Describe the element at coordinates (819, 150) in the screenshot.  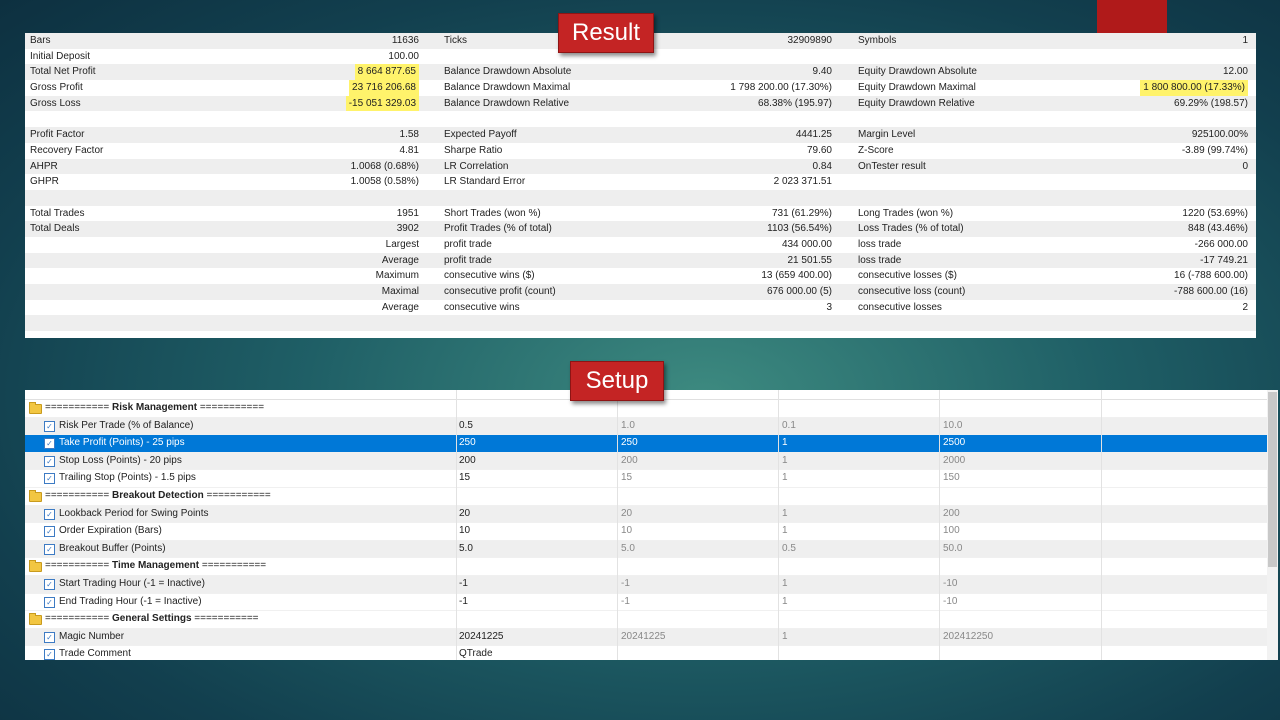
I see `result-value-cell: 79.60` at that location.